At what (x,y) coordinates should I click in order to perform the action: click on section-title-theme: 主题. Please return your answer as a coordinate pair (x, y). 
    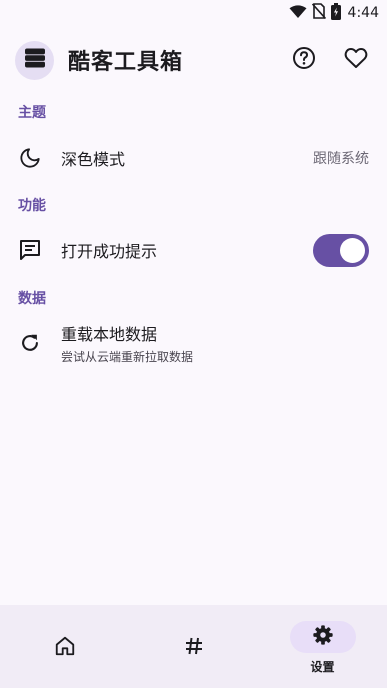
    Looking at the image, I should click on (32, 113).